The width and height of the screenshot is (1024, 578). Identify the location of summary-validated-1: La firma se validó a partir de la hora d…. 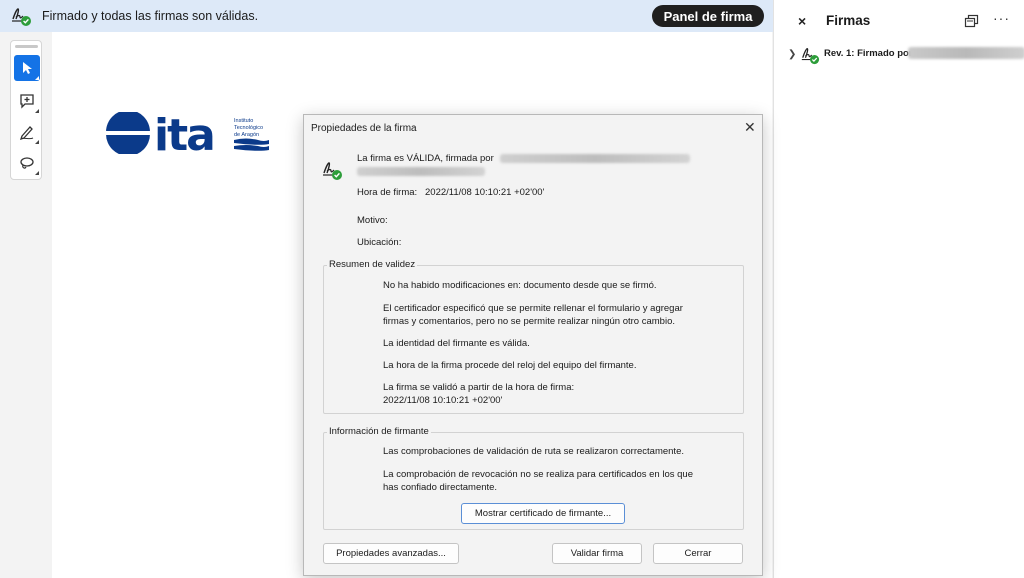
(479, 387).